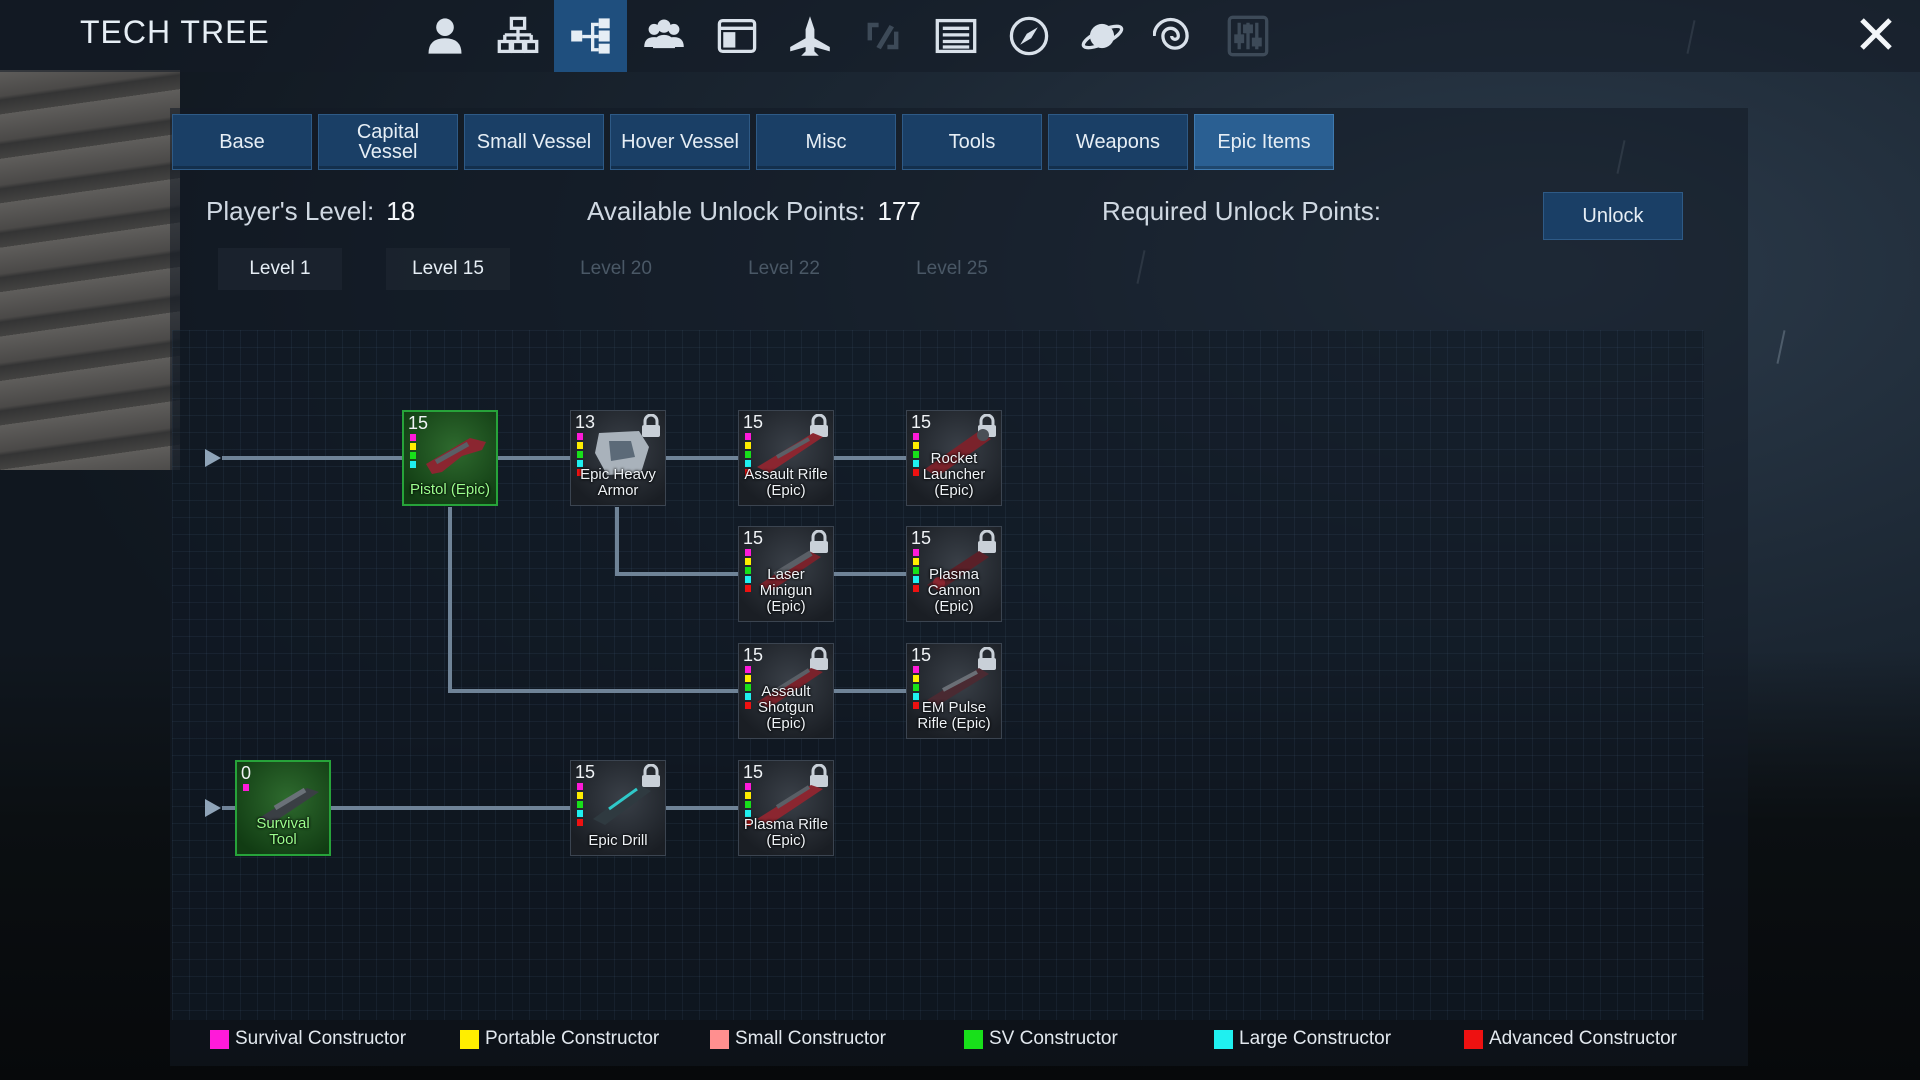 The width and height of the screenshot is (1920, 1080). What do you see at coordinates (786, 482) in the screenshot?
I see `node-name: Assault Rifle (Epic)` at bounding box center [786, 482].